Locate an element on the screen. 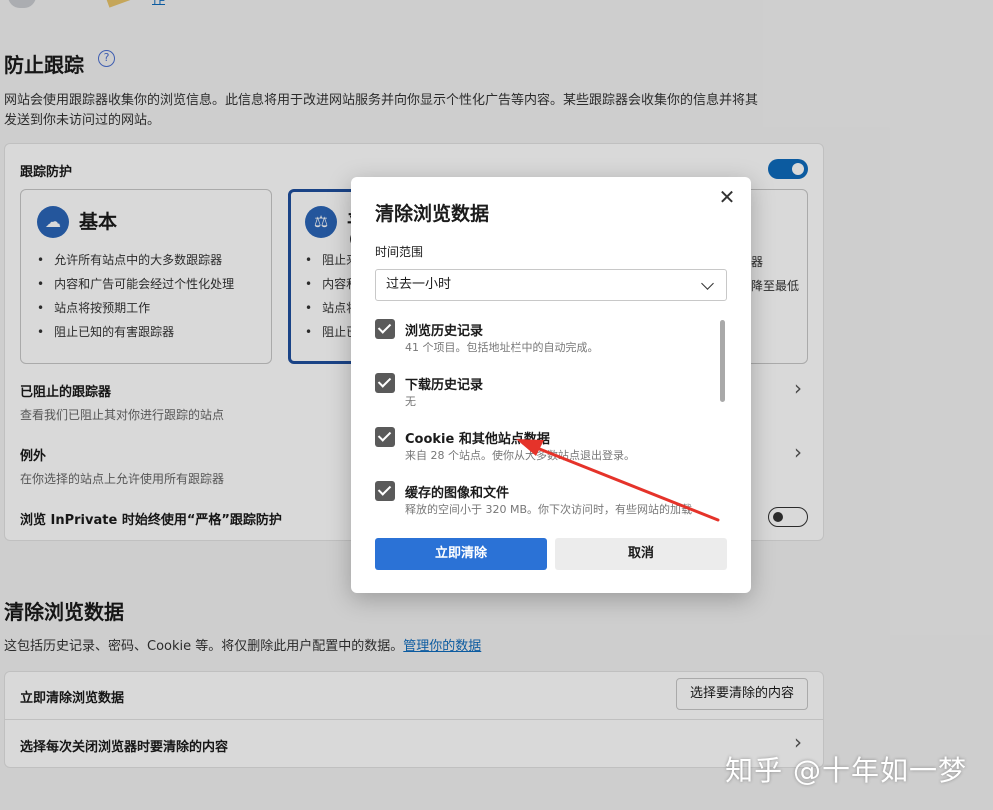 The width and height of the screenshot is (993, 810). annotation-arrow is located at coordinates (618, 480).